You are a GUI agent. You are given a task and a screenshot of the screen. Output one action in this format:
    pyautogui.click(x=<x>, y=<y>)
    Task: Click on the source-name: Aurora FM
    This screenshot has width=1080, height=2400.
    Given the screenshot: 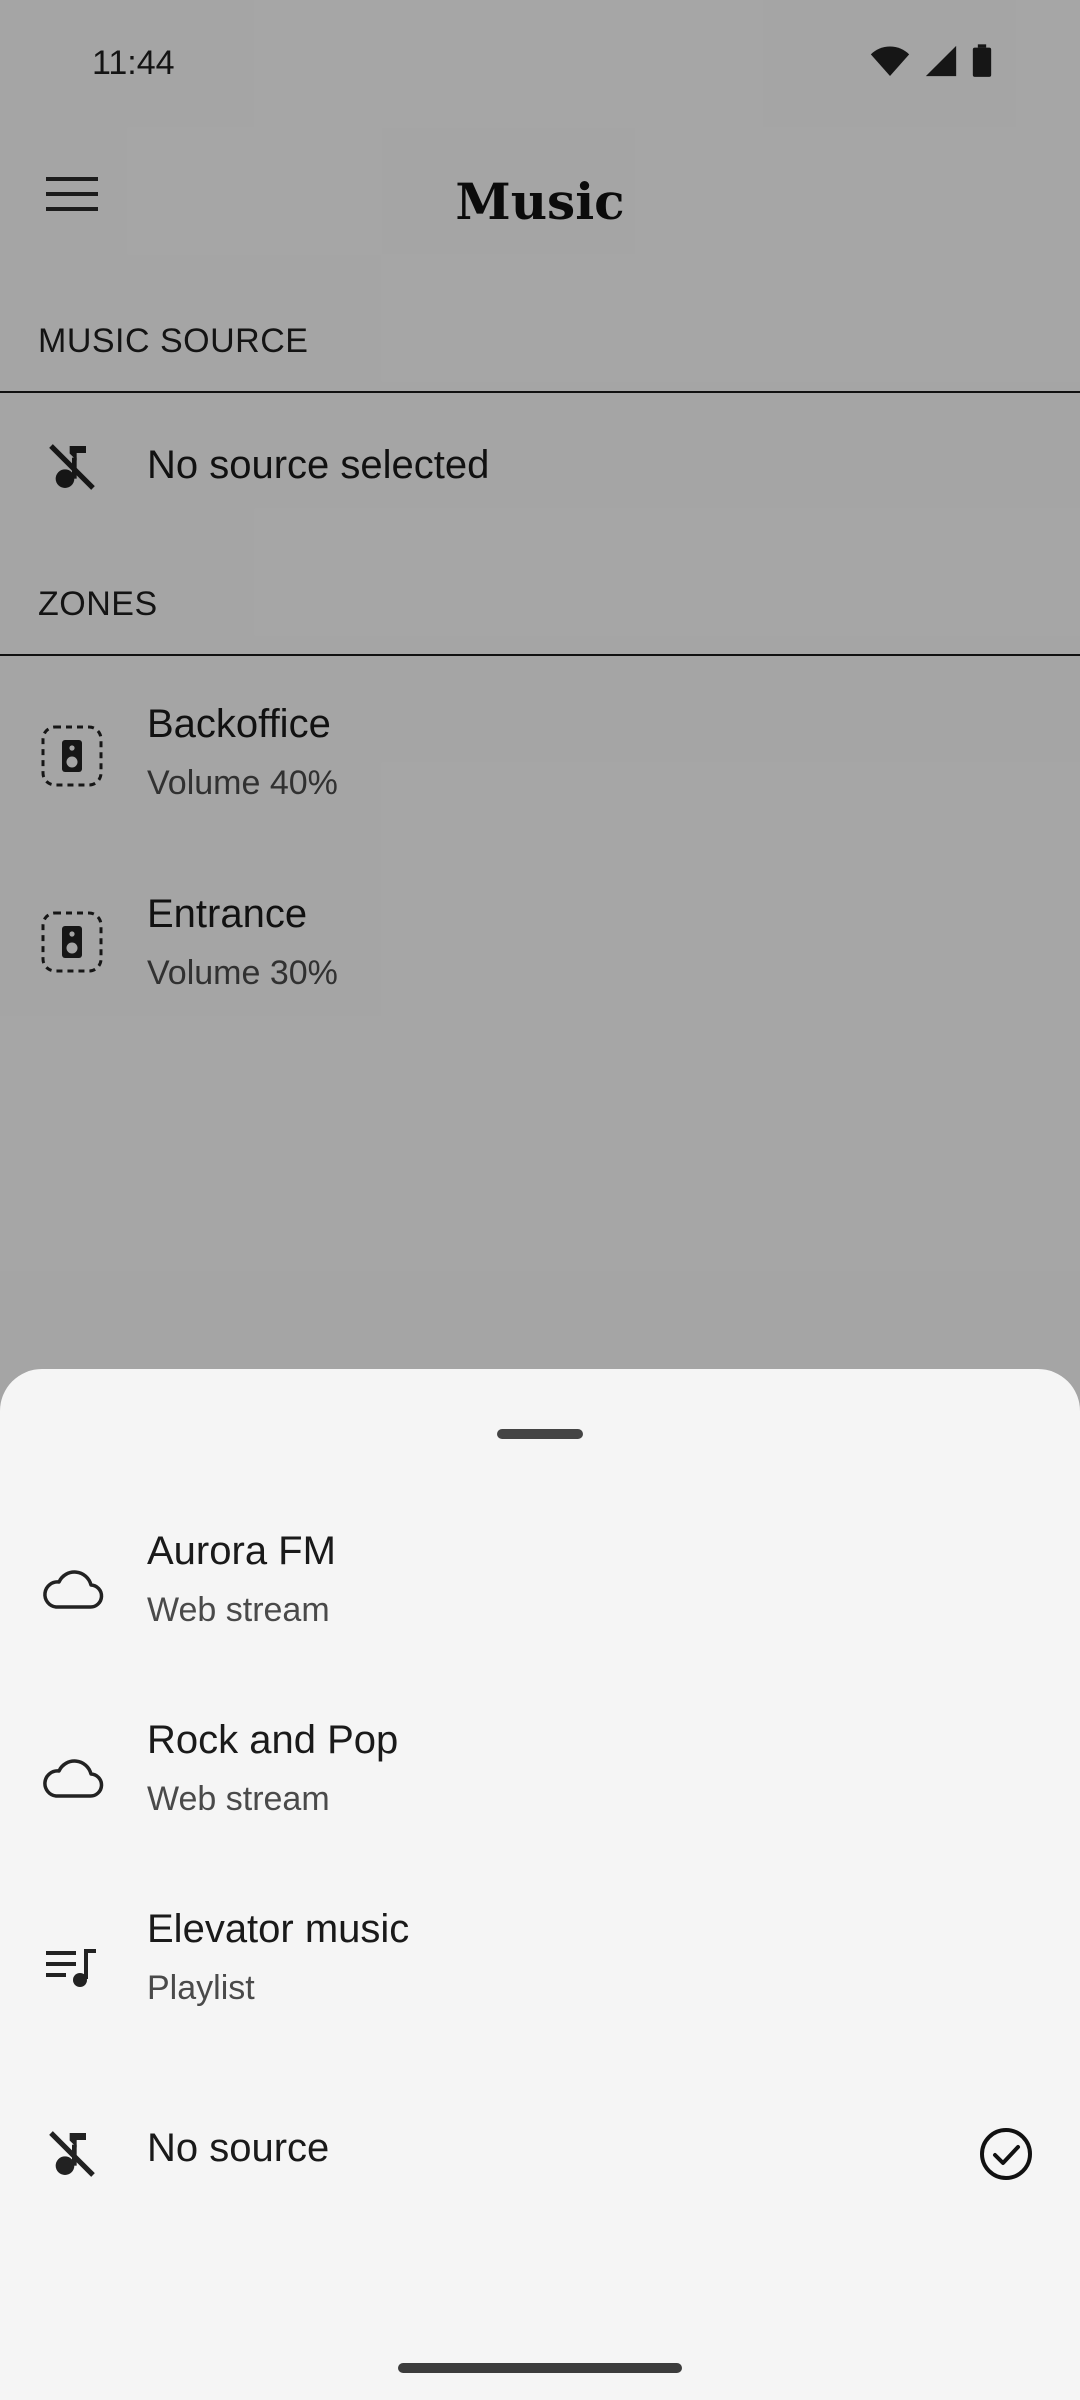 What is the action you would take?
    pyautogui.click(x=241, y=1551)
    